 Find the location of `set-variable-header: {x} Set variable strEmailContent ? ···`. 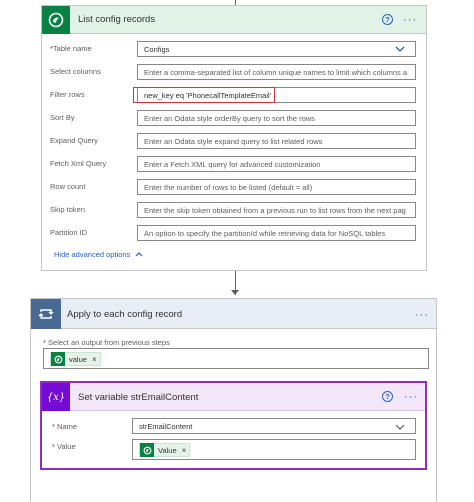

set-variable-header: {x} Set variable strEmailContent ? ··· is located at coordinates (233, 397).